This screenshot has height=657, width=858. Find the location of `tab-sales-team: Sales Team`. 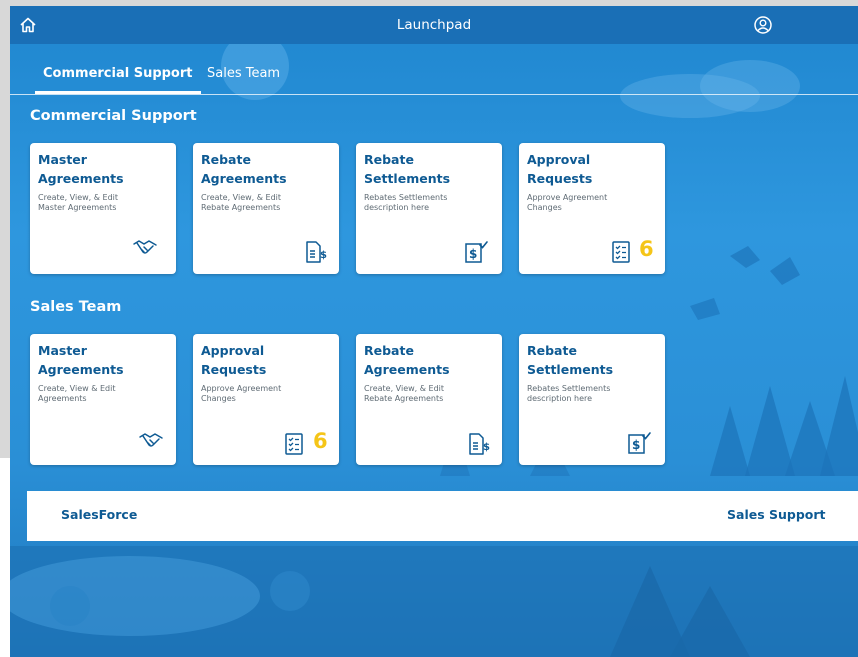

tab-sales-team: Sales Team is located at coordinates (243, 73).